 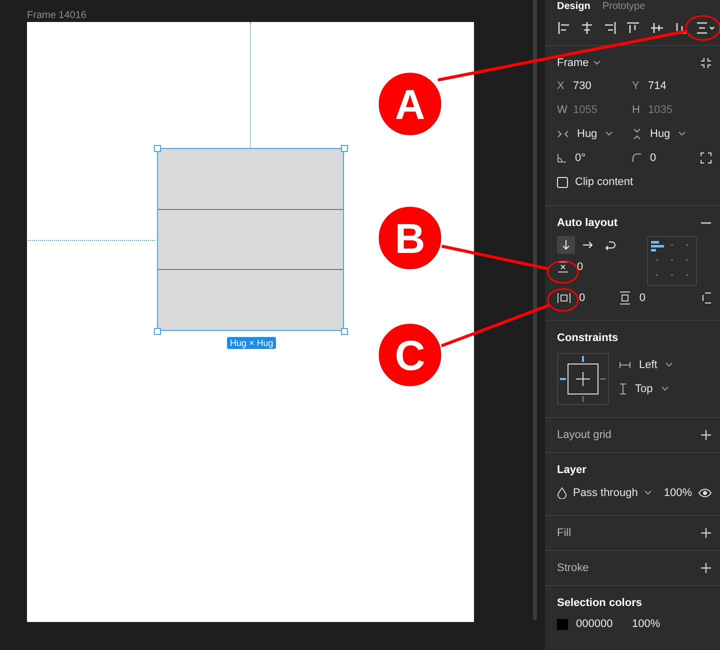 What do you see at coordinates (605, 493) in the screenshot?
I see `blend-mode-dropdown: Pass through` at bounding box center [605, 493].